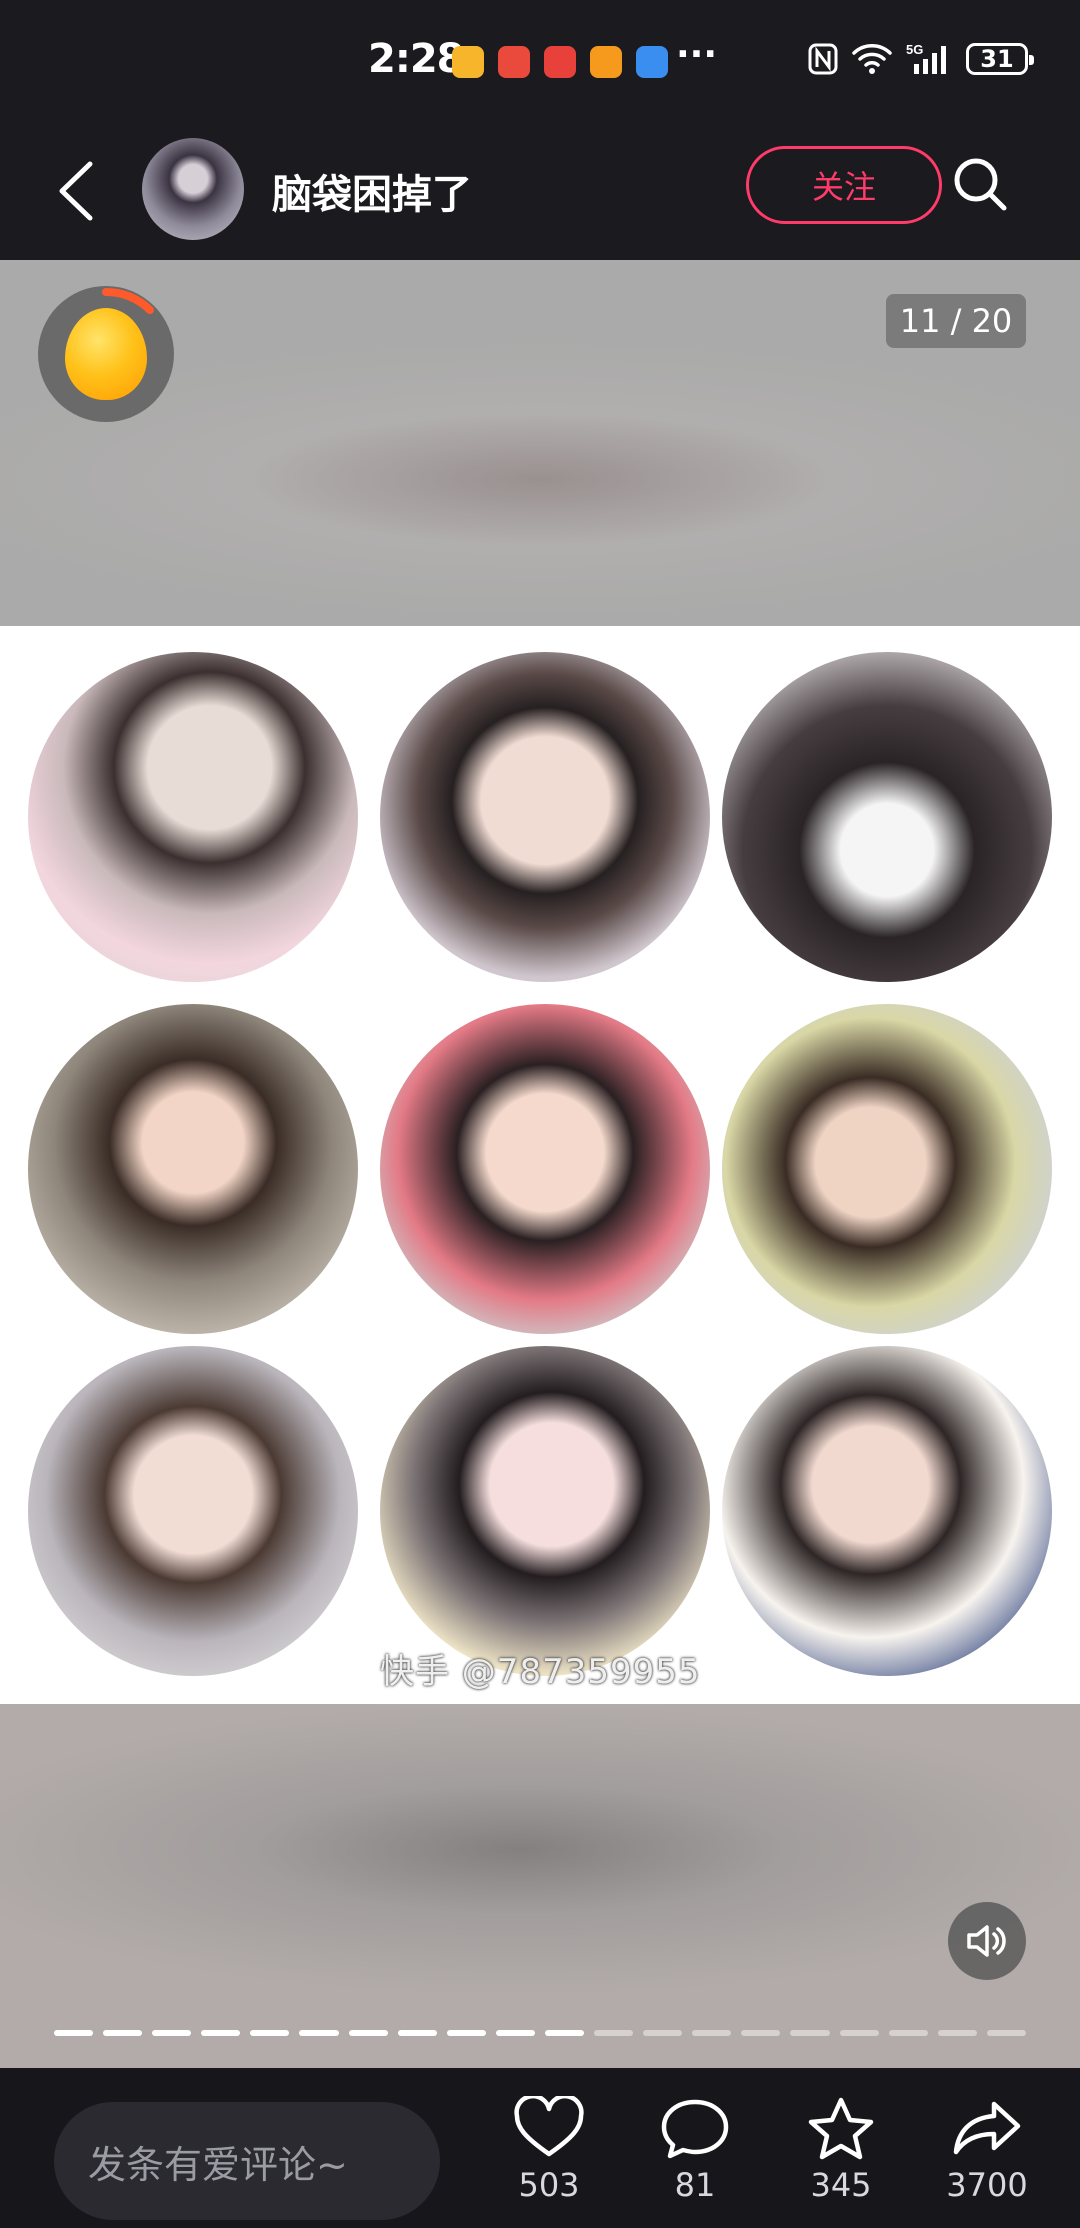  I want to click on mail-app-icon, so click(560, 62).